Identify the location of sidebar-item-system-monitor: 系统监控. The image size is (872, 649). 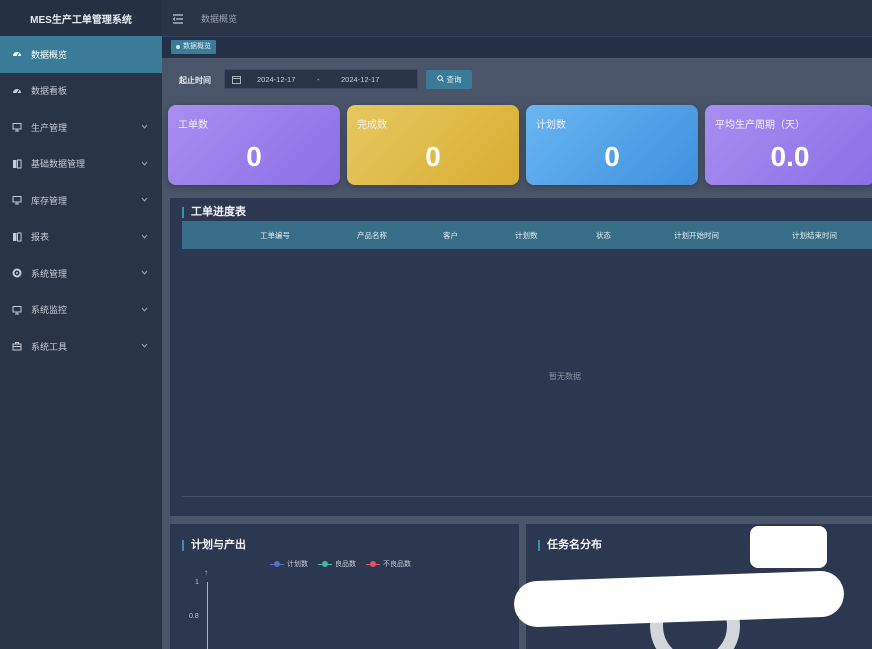
(81, 310).